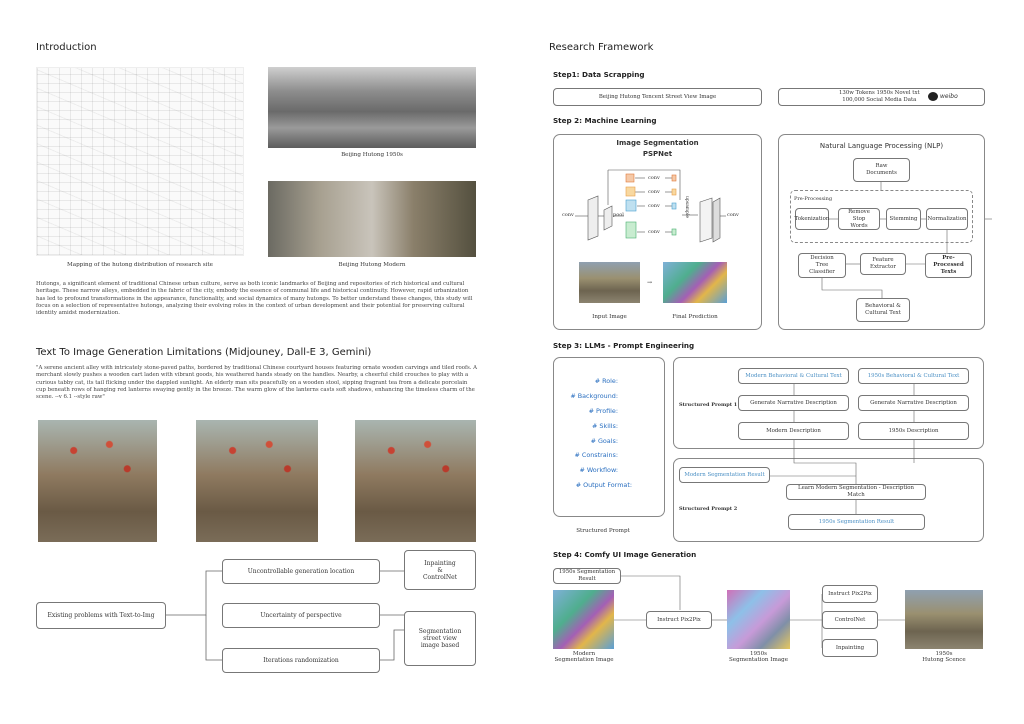 This screenshot has height=724, width=1024. What do you see at coordinates (758, 657) in the screenshot?
I see `seg-1950-caption: 1950s Segmentation Image` at bounding box center [758, 657].